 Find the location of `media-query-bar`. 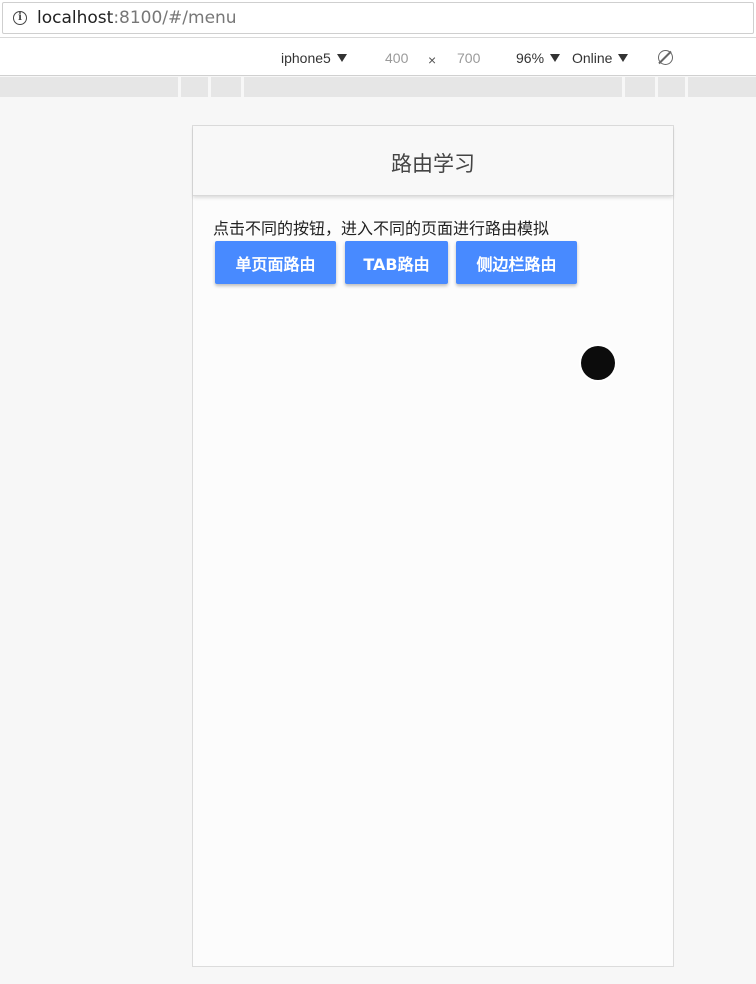

media-query-bar is located at coordinates (378, 87).